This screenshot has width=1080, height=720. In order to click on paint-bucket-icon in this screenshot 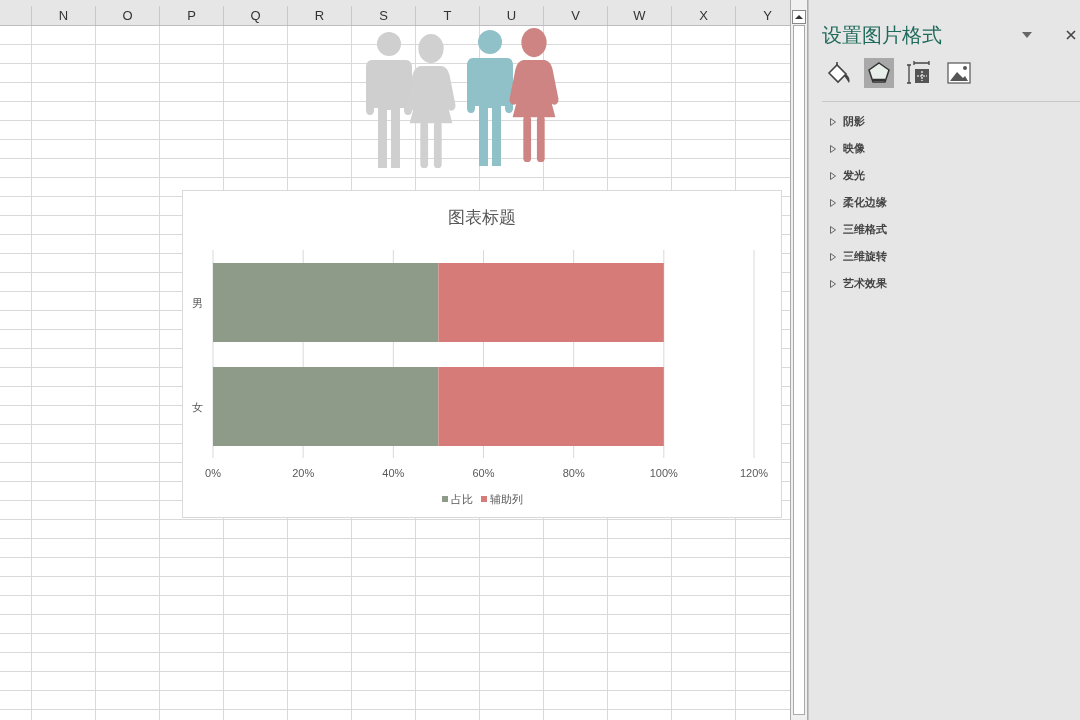, I will do `click(839, 73)`.